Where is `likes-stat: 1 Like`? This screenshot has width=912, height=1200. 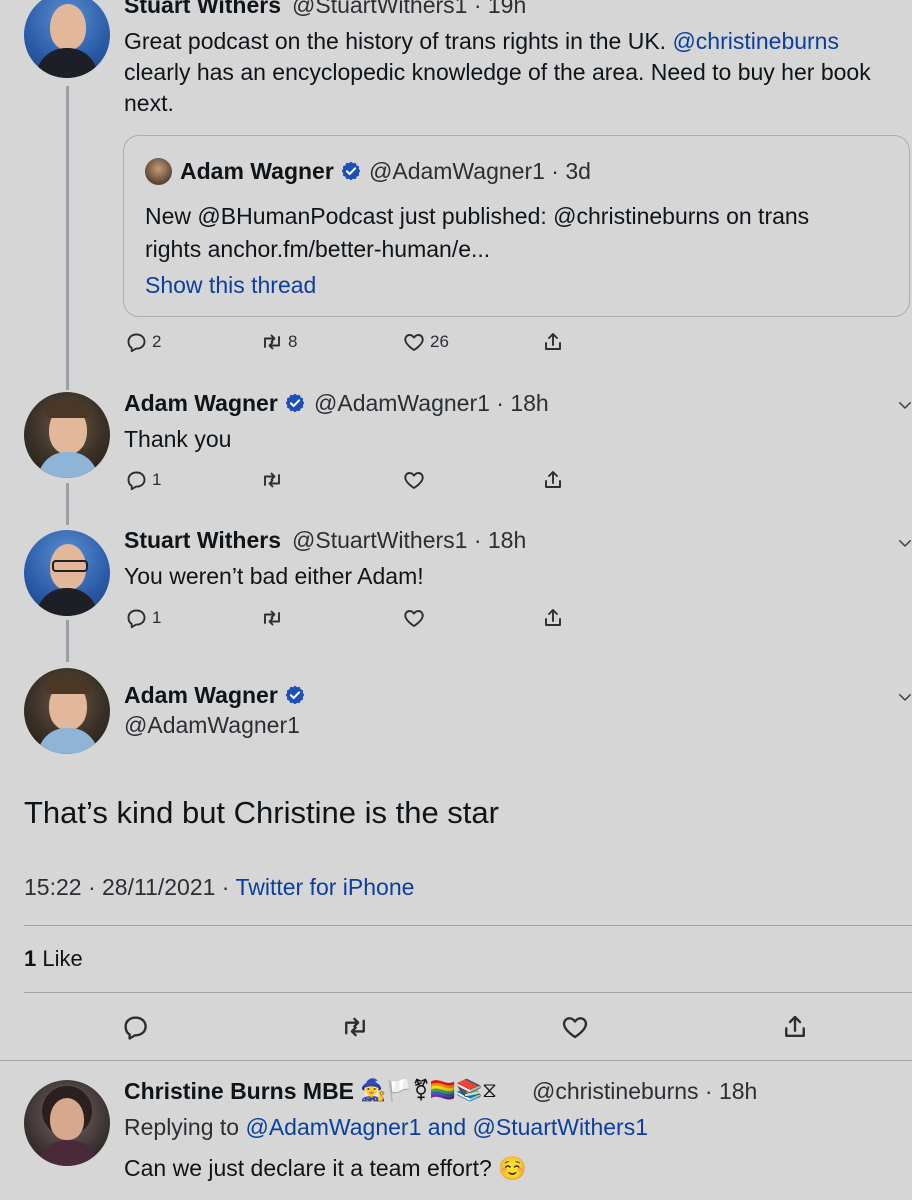
likes-stat: 1 Like is located at coordinates (53, 959).